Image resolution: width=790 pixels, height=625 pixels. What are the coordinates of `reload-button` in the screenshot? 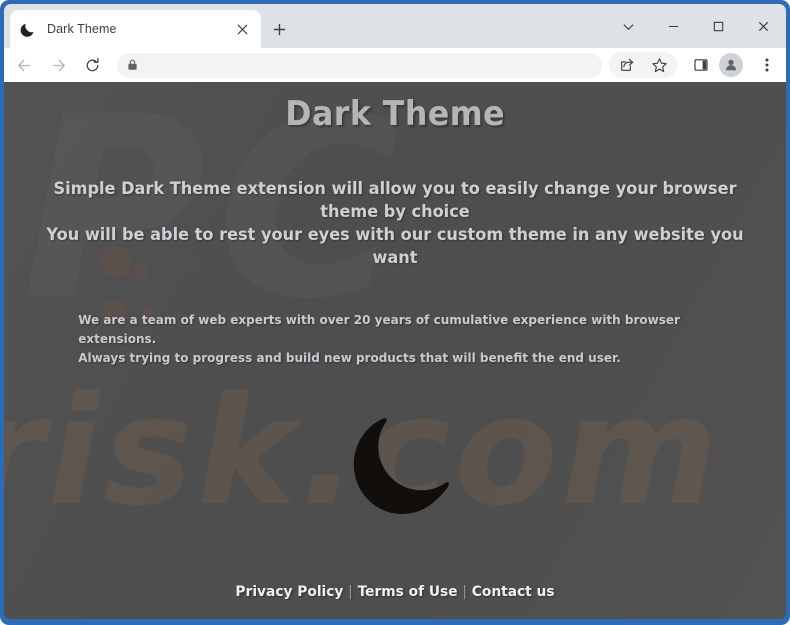 It's located at (92, 65).